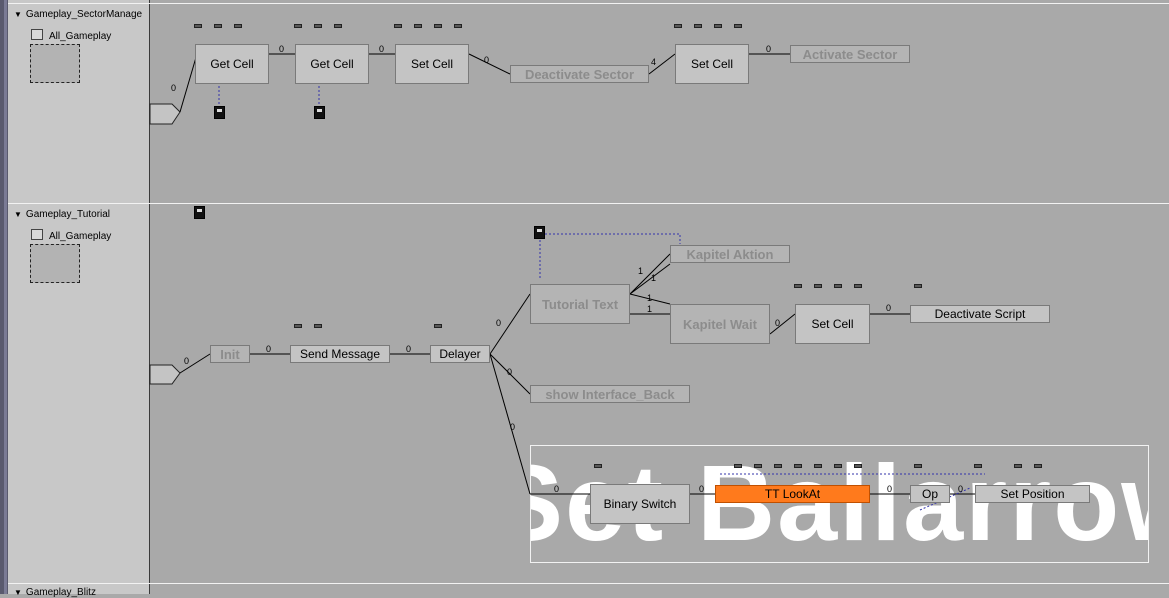 The height and width of the screenshot is (598, 1169). I want to click on building-block-tutorial-text: Tutorial Text, so click(580, 304).